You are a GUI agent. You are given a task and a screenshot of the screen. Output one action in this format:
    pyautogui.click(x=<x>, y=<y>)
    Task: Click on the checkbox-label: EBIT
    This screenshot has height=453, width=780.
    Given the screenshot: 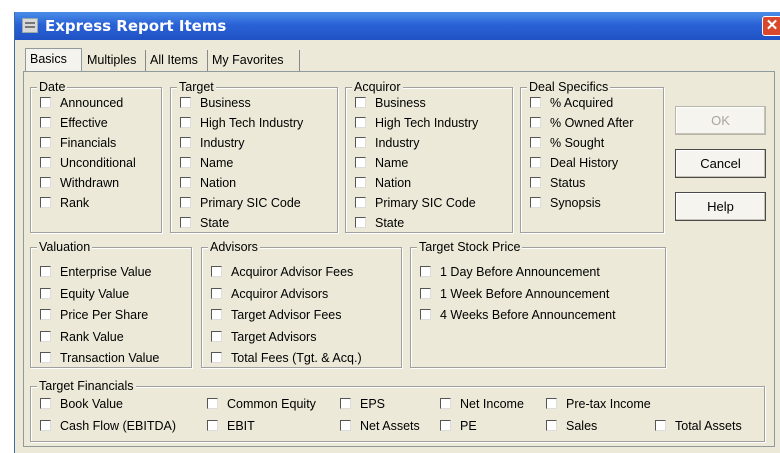 What is the action you would take?
    pyautogui.click(x=241, y=426)
    